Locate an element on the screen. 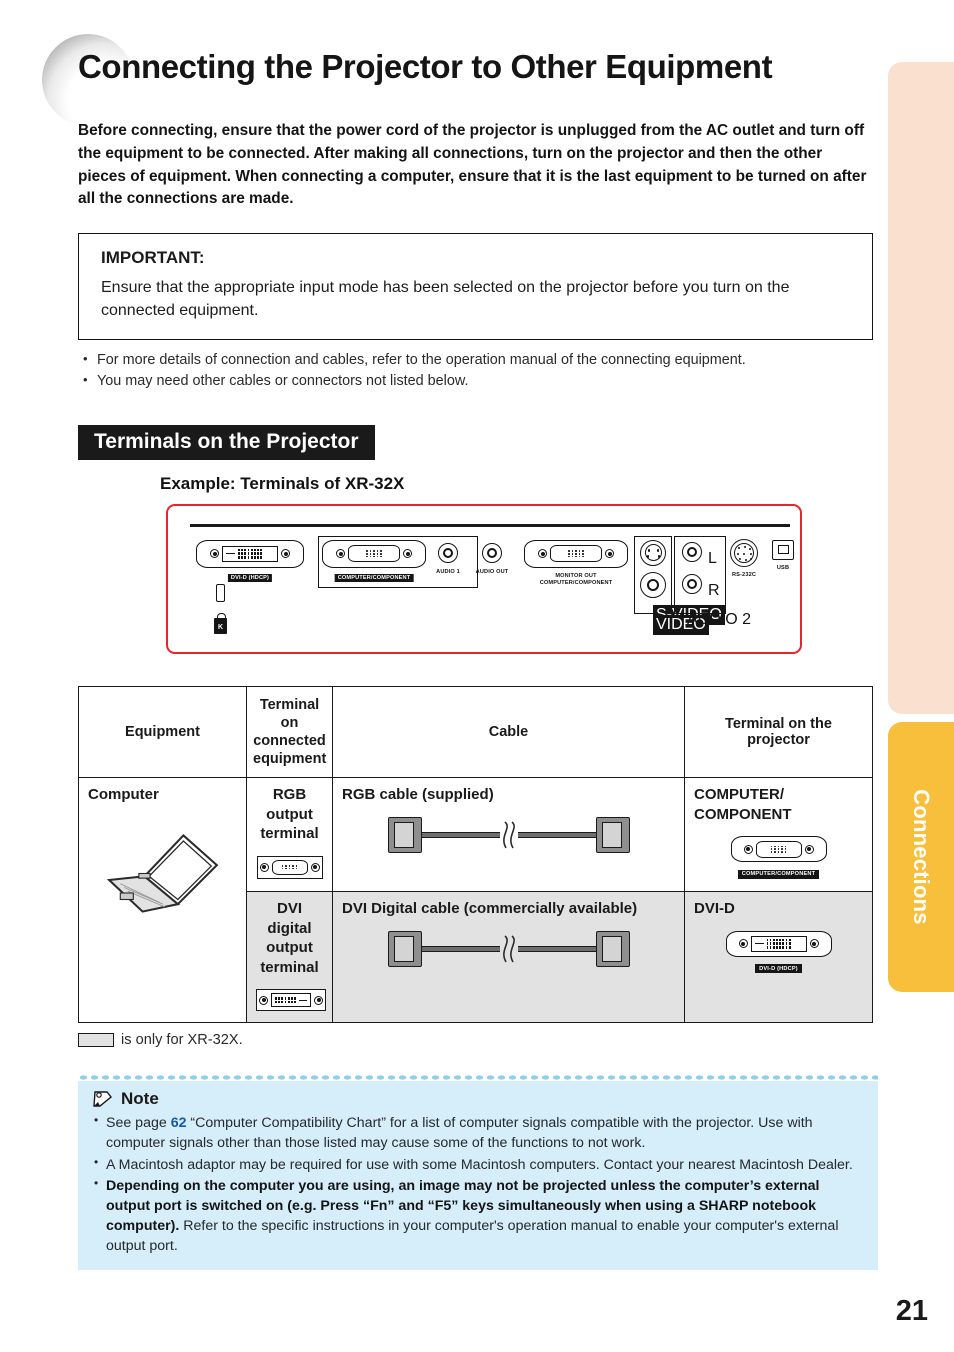  cell-equipment: Computer is located at coordinates (162, 900).